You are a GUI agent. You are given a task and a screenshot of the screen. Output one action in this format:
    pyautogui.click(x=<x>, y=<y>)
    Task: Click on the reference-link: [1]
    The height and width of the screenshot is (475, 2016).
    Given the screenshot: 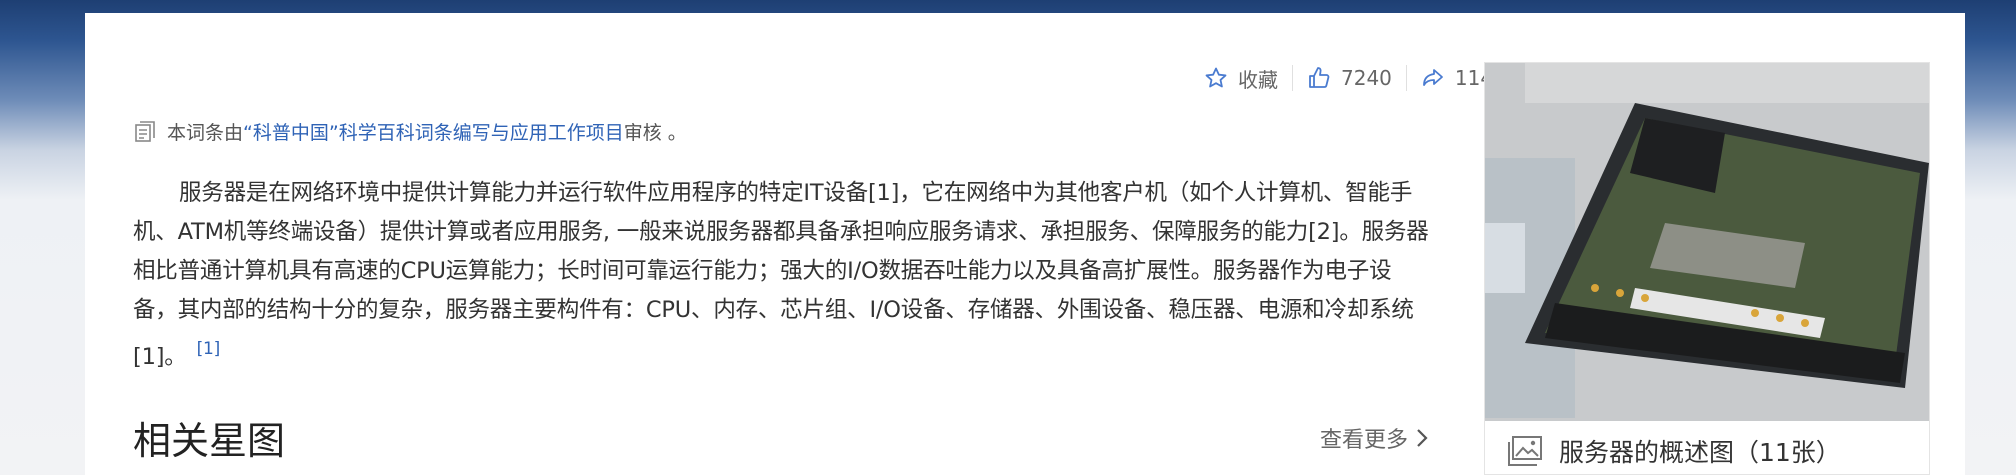 What is the action you would take?
    pyautogui.click(x=209, y=349)
    